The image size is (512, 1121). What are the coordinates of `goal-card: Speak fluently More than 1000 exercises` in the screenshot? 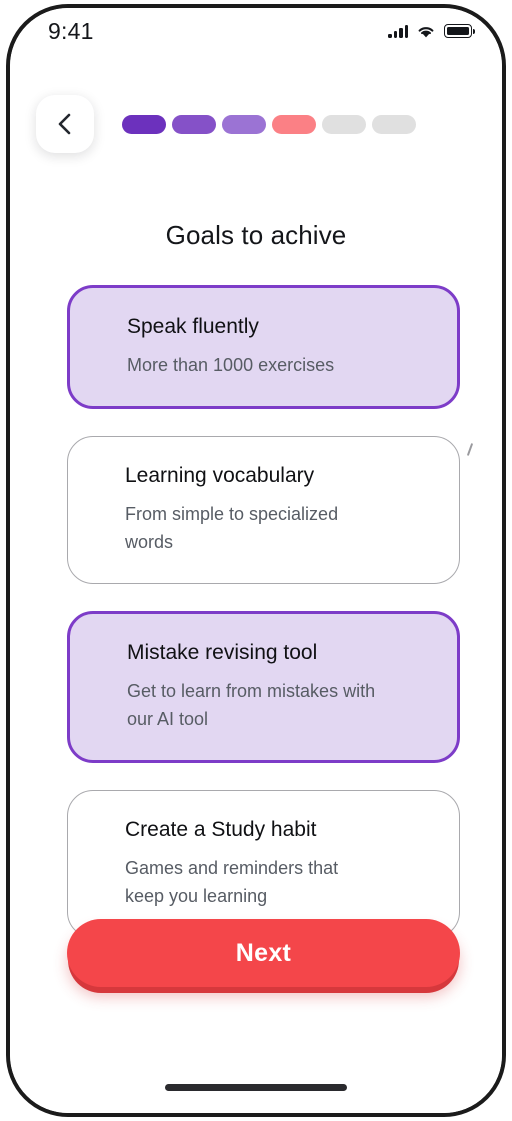 It's located at (263, 347).